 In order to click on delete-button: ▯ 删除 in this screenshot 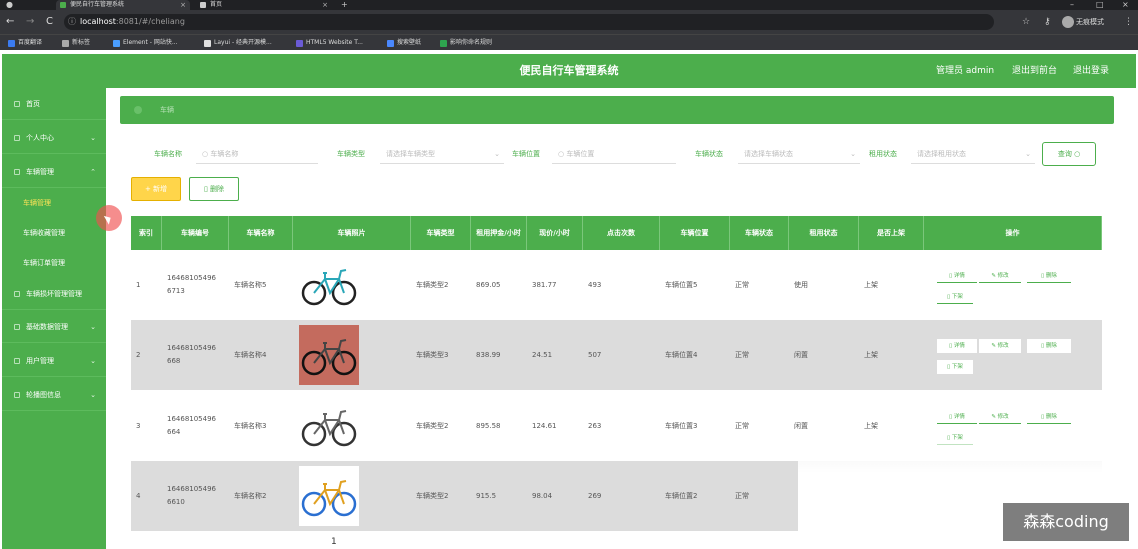, I will do `click(214, 189)`.